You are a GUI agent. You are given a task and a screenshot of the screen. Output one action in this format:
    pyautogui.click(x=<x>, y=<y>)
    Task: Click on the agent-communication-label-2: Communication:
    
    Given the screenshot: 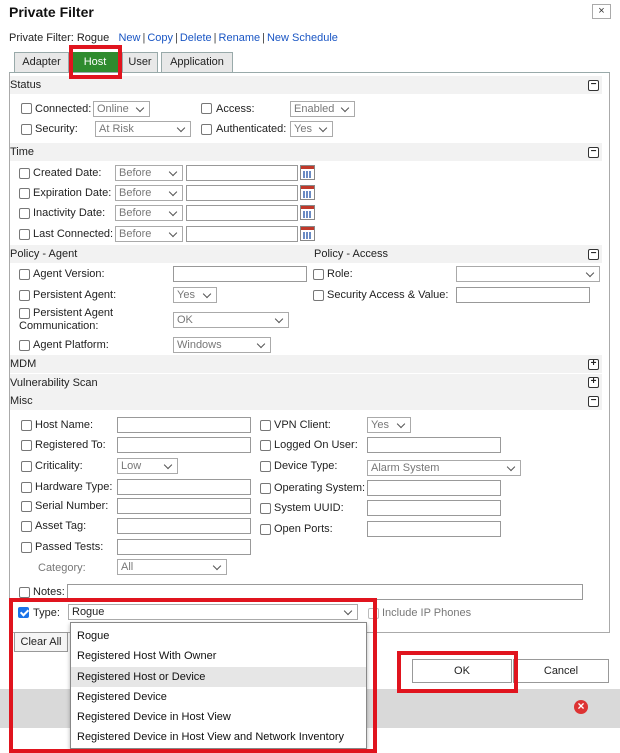 What is the action you would take?
    pyautogui.click(x=59, y=326)
    